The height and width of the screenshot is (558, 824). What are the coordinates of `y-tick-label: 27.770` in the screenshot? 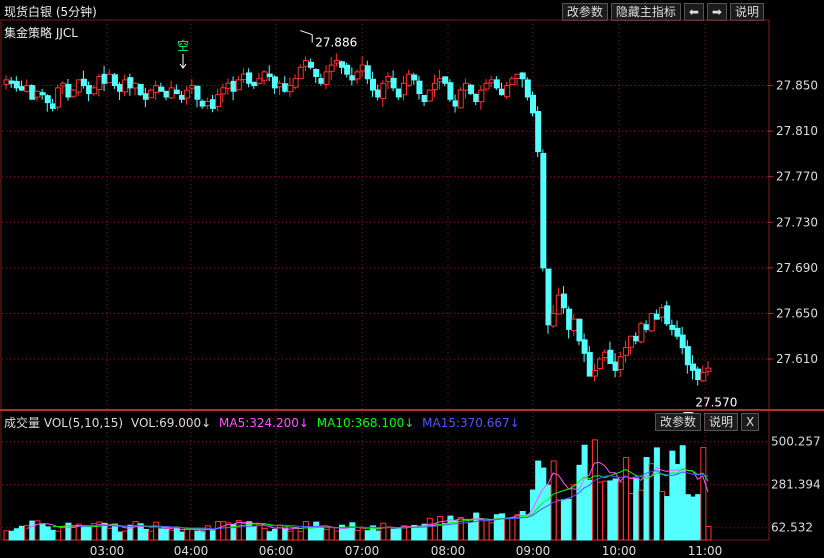 It's located at (797, 177).